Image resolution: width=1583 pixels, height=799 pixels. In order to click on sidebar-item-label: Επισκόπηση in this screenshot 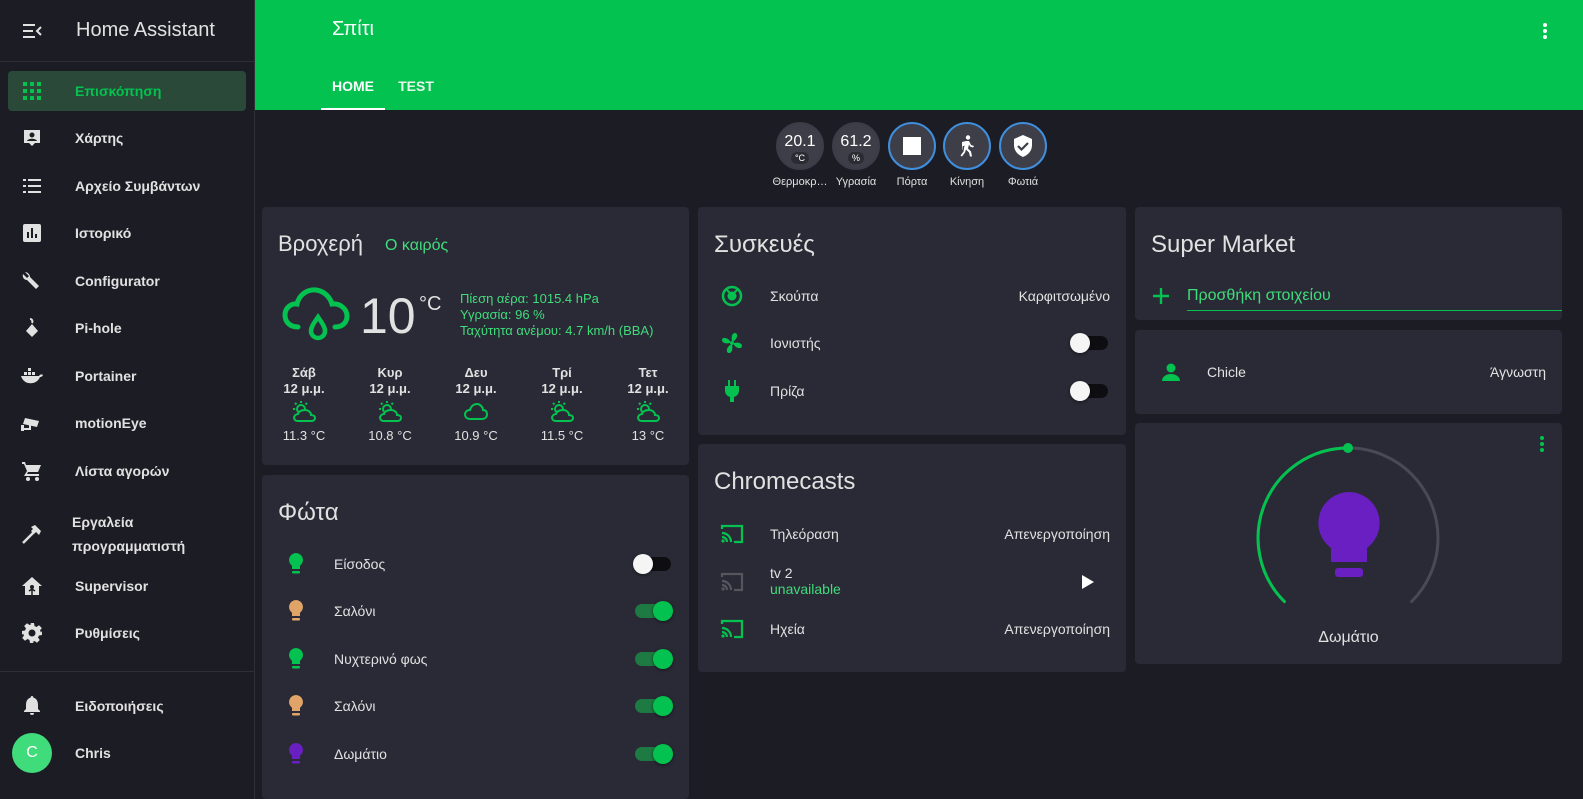, I will do `click(118, 91)`.